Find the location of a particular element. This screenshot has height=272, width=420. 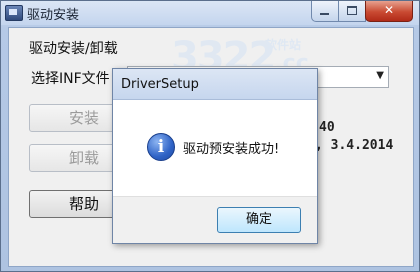

dialog-message: 驱动预安装成功! is located at coordinates (231, 149).